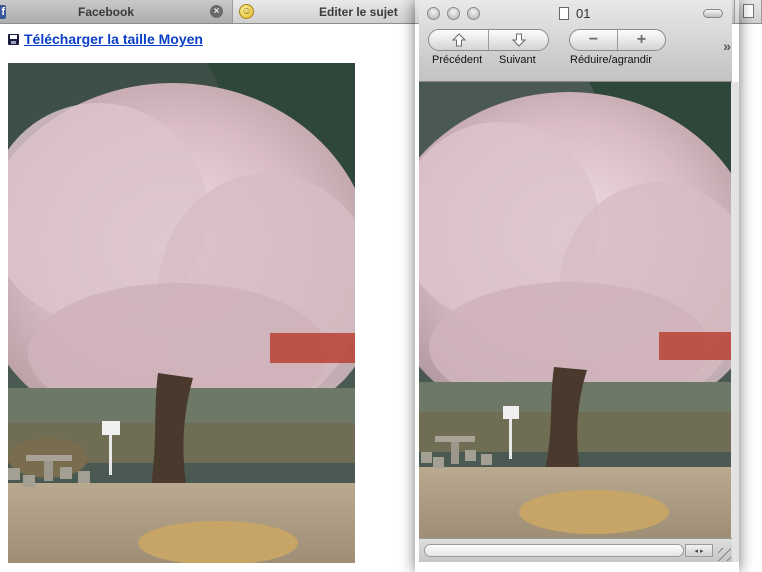  Describe the element at coordinates (713, 13) in the screenshot. I see `toolbar-toggle-button` at that location.